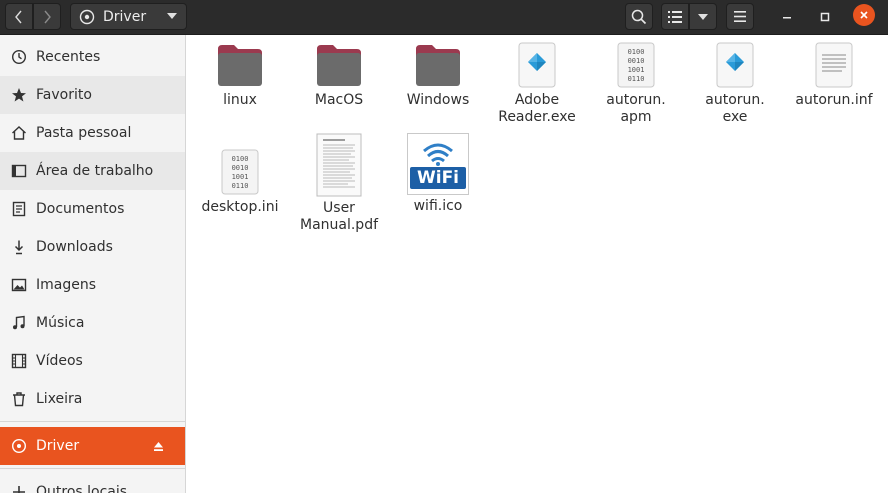 The image size is (888, 493). I want to click on close-icon, so click(864, 15).